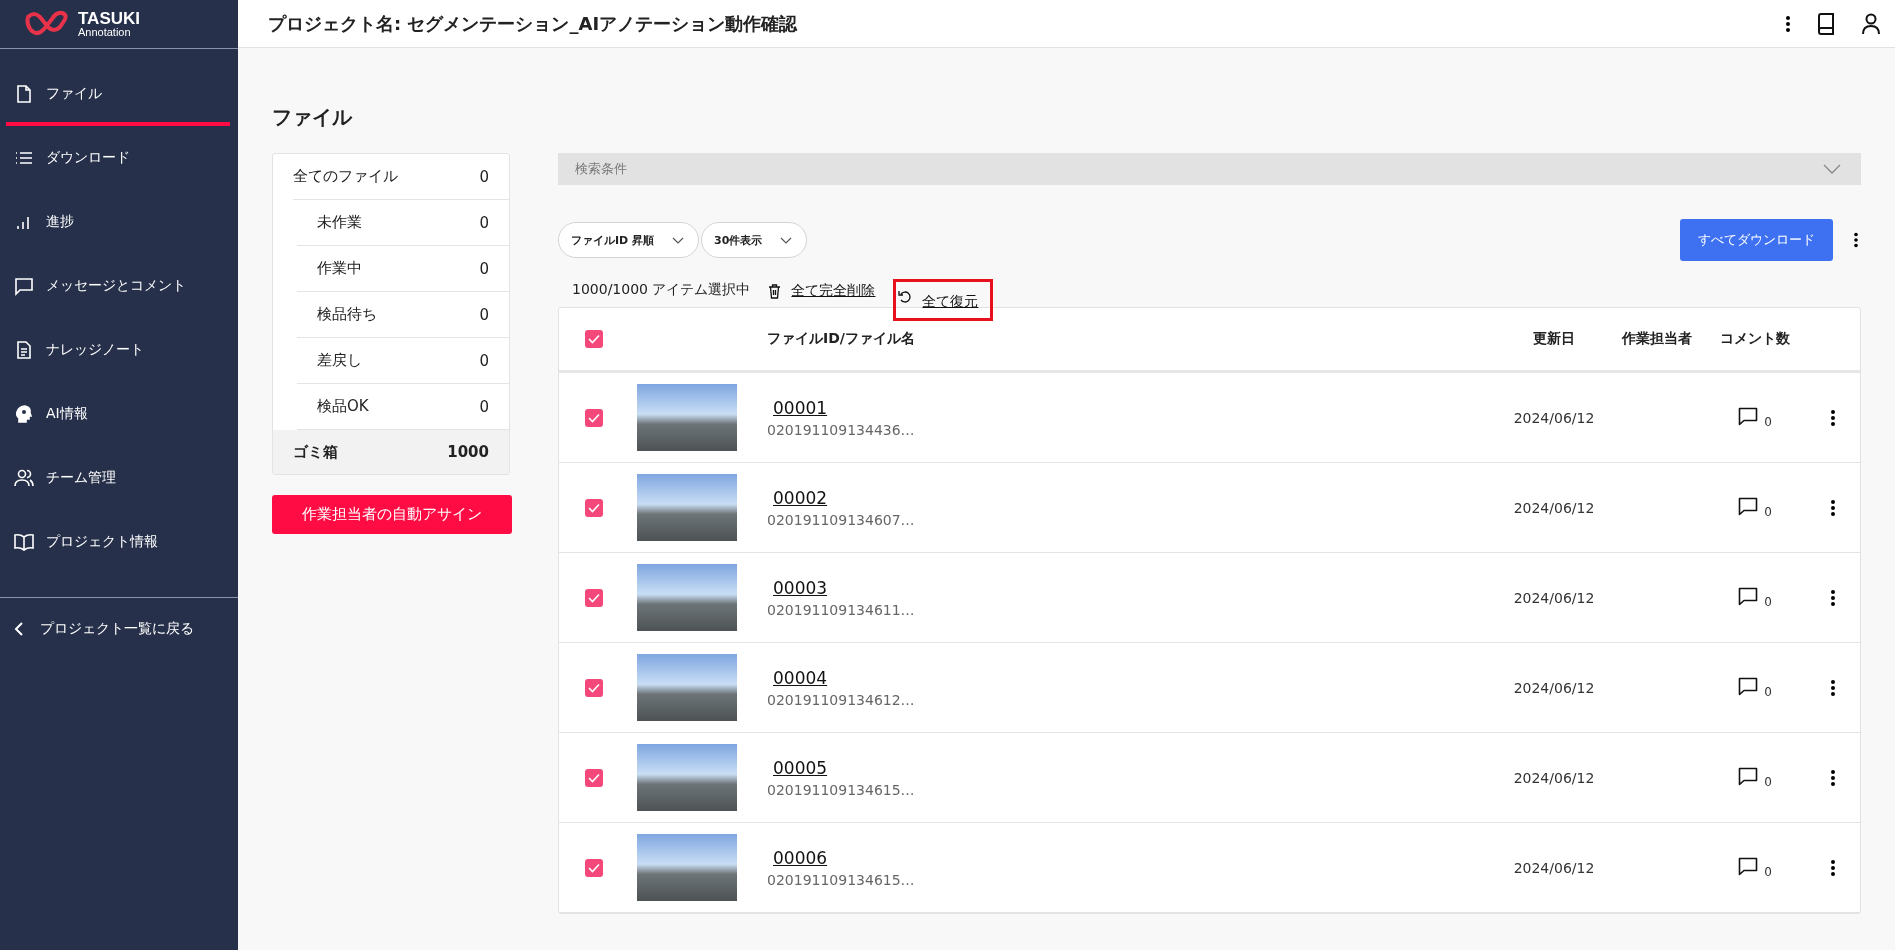 The height and width of the screenshot is (950, 1895). What do you see at coordinates (1554, 339) in the screenshot?
I see `column-header: 更新日` at bounding box center [1554, 339].